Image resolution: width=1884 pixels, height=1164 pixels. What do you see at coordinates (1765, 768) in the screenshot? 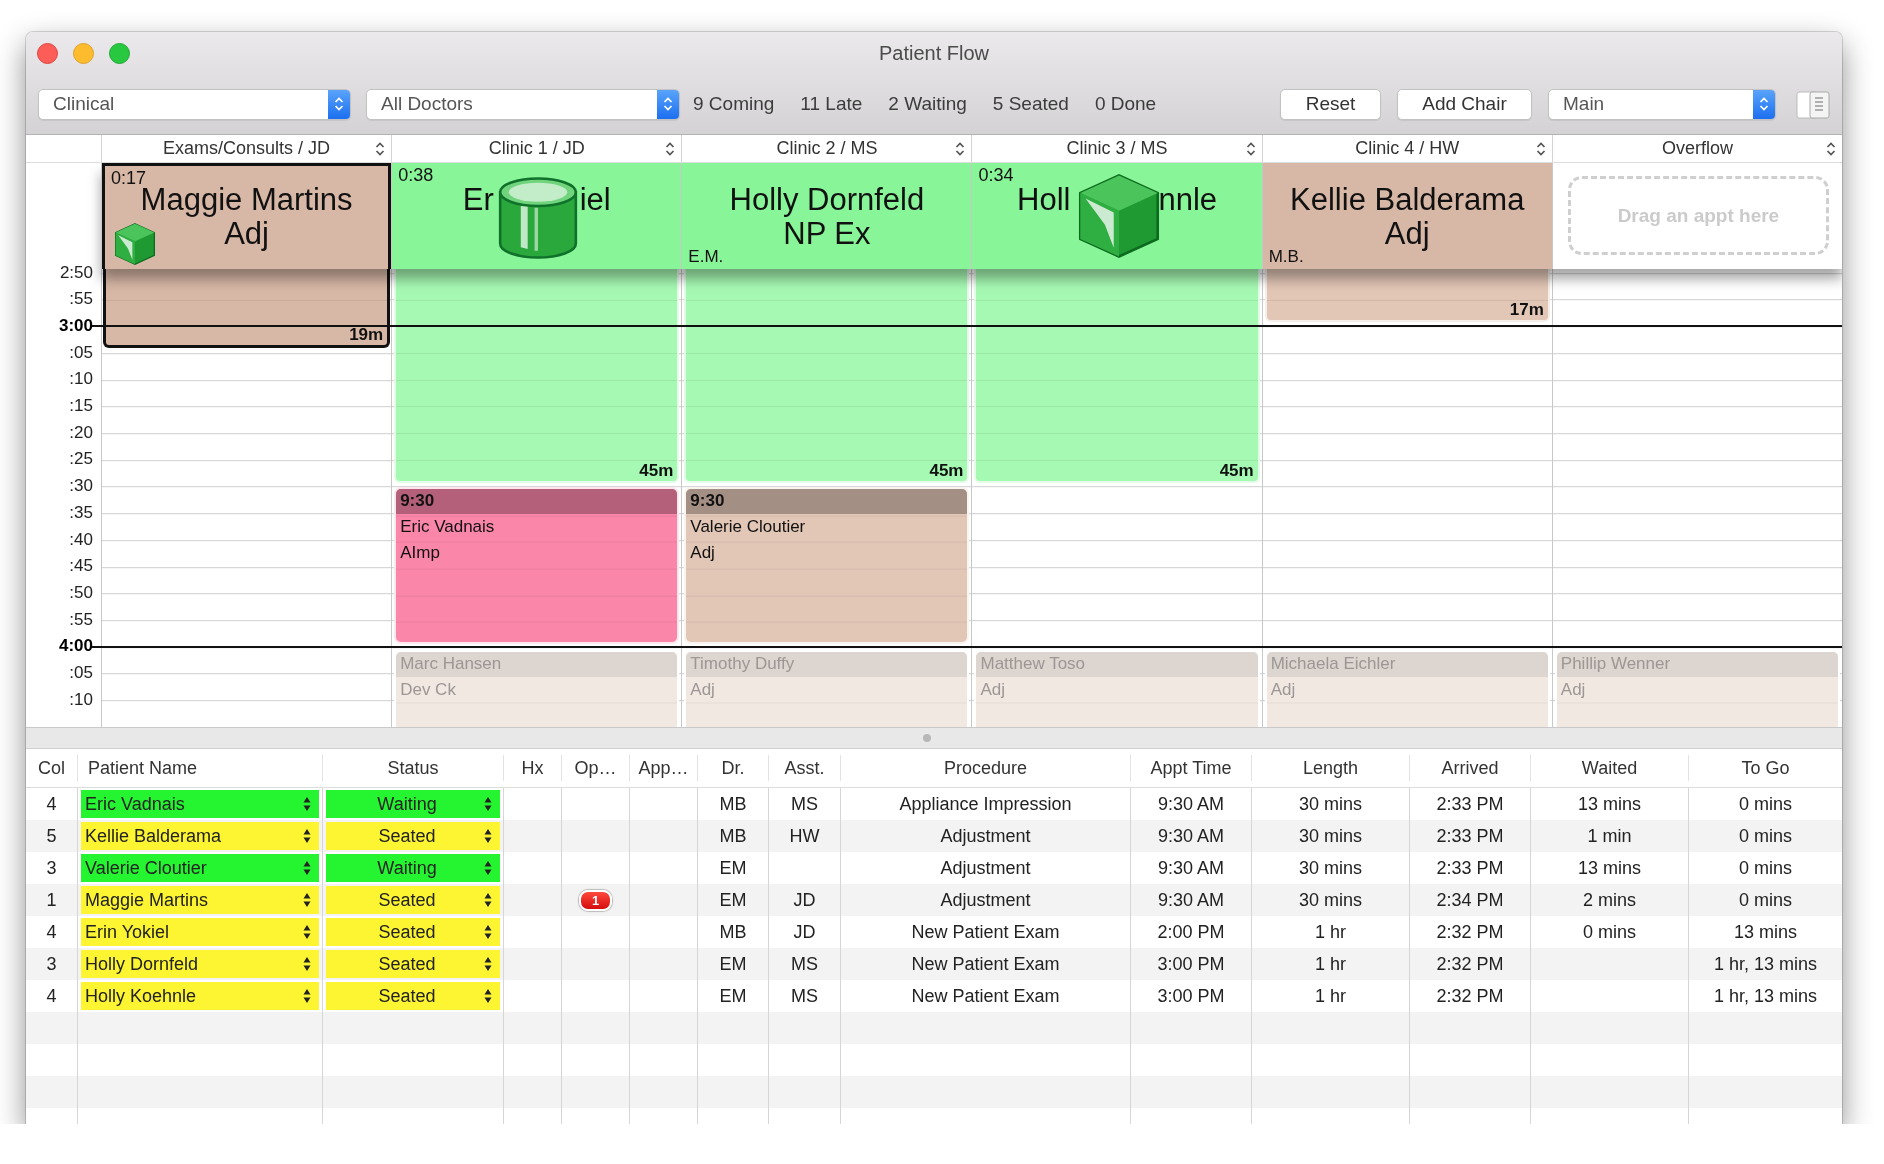
I see `column-header: To Go` at bounding box center [1765, 768].